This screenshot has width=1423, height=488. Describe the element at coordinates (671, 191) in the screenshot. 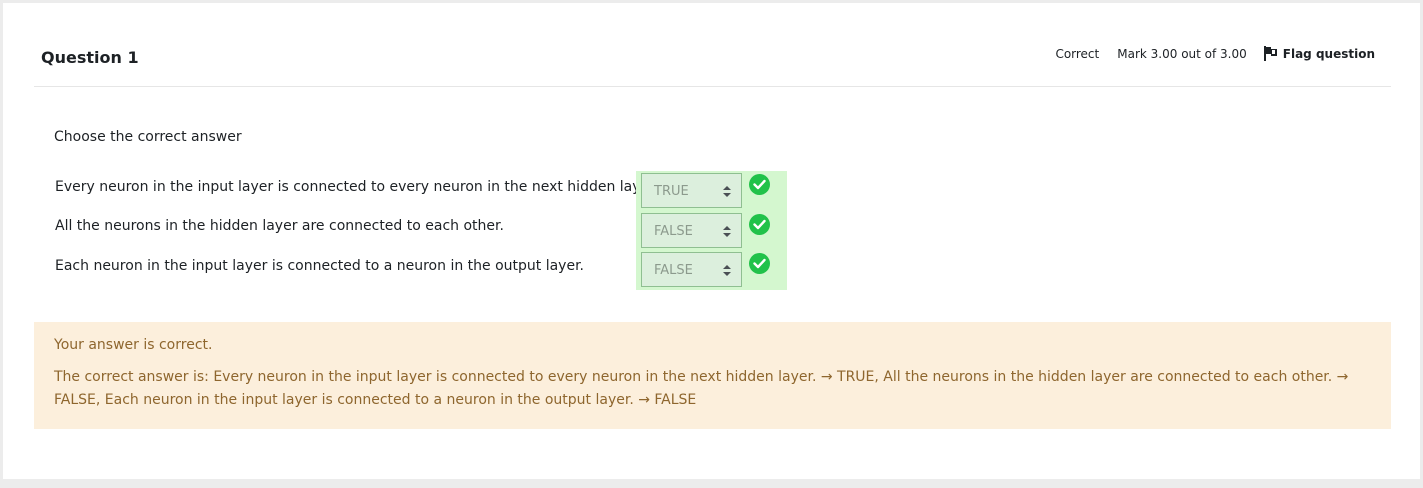

I see `answer-select-value: TRUE` at that location.